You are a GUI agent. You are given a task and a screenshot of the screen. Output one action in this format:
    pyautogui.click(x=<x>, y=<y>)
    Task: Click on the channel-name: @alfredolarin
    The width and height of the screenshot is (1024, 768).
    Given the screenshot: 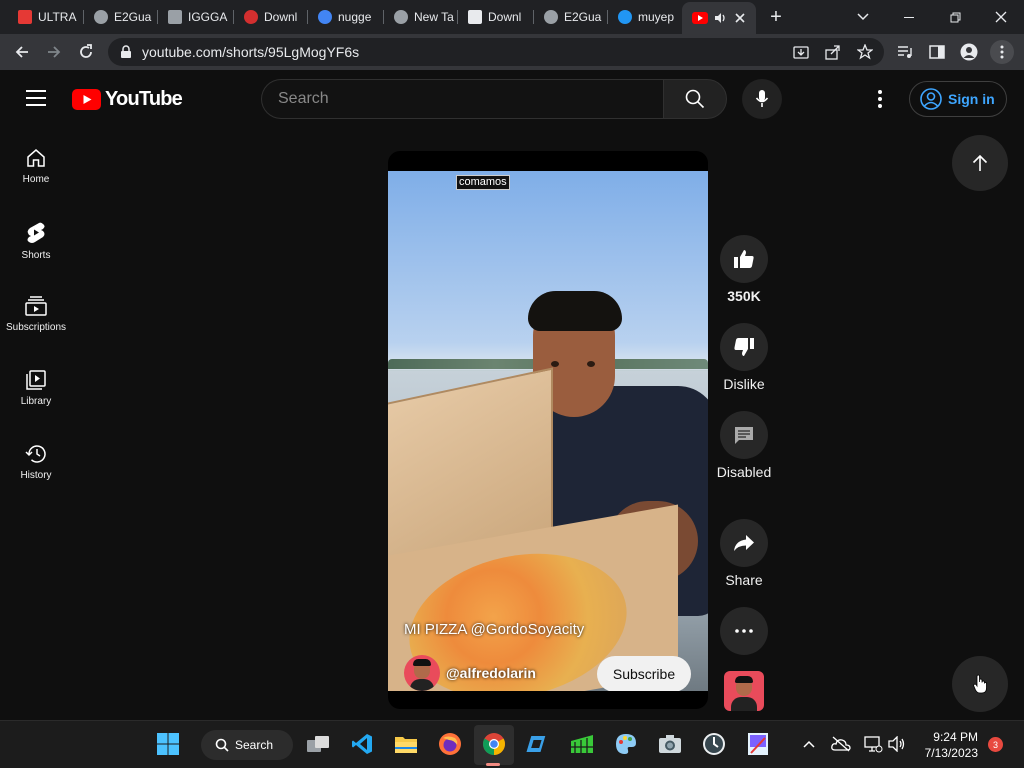 What is the action you would take?
    pyautogui.click(x=491, y=673)
    